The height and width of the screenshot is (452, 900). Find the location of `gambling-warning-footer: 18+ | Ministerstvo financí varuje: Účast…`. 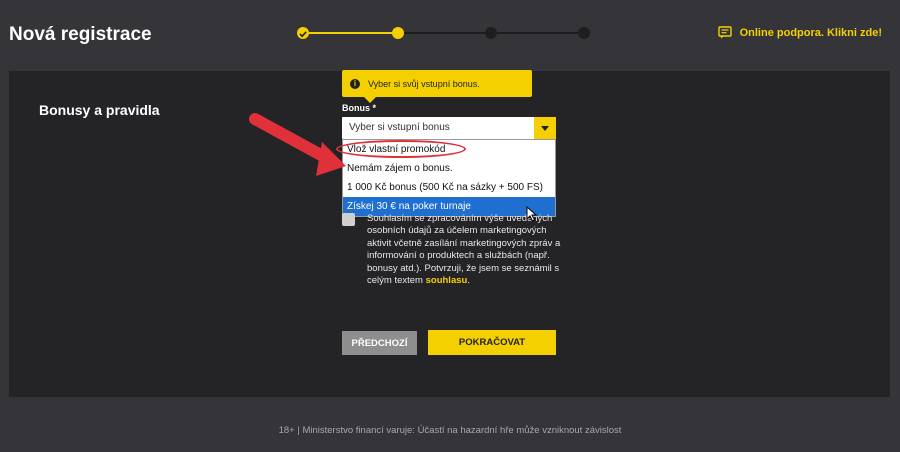

gambling-warning-footer: 18+ | Ministerstvo financí varuje: Účast… is located at coordinates (450, 430).